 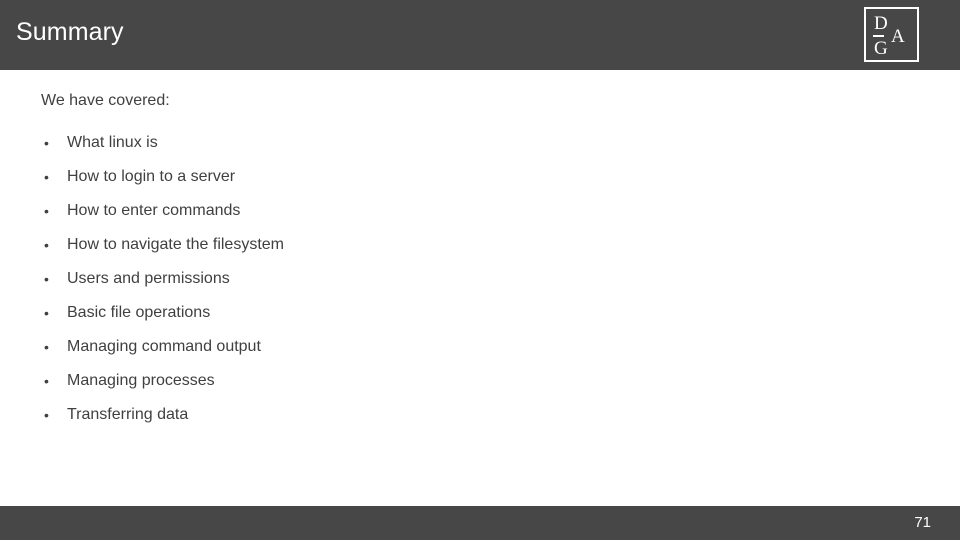 I want to click on dag-logo: D A G, so click(x=891, y=34).